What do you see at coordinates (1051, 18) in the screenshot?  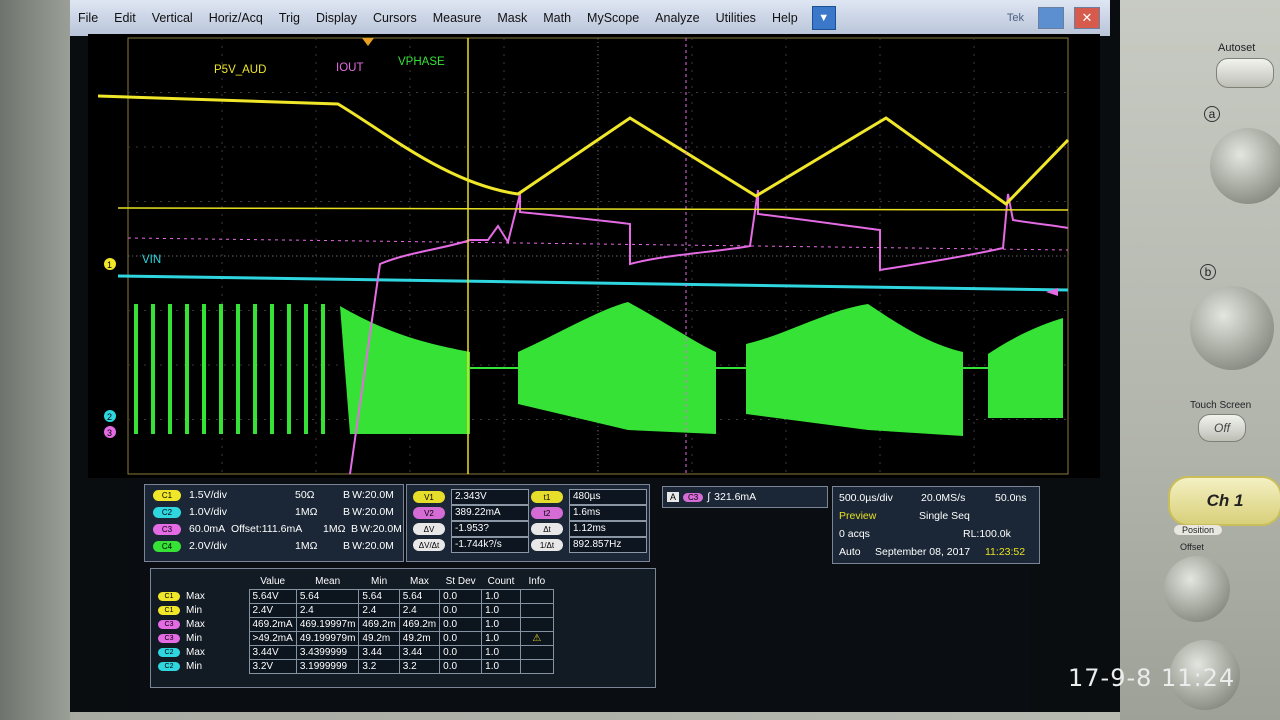 I see `minimize-button` at bounding box center [1051, 18].